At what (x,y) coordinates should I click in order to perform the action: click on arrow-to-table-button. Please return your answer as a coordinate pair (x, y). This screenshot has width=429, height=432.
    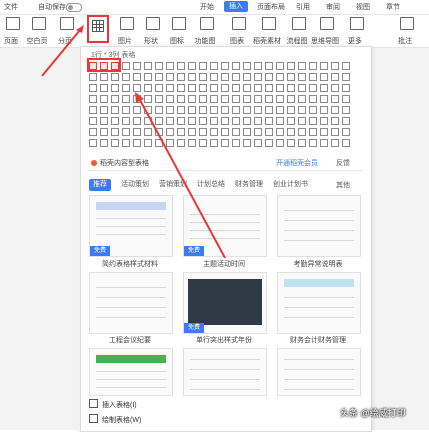
    Looking at the image, I should click on (61, 53).